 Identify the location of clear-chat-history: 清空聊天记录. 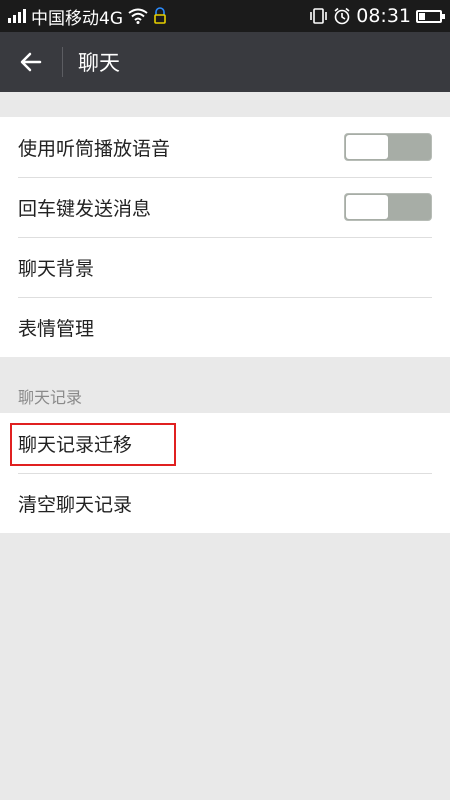
(225, 503).